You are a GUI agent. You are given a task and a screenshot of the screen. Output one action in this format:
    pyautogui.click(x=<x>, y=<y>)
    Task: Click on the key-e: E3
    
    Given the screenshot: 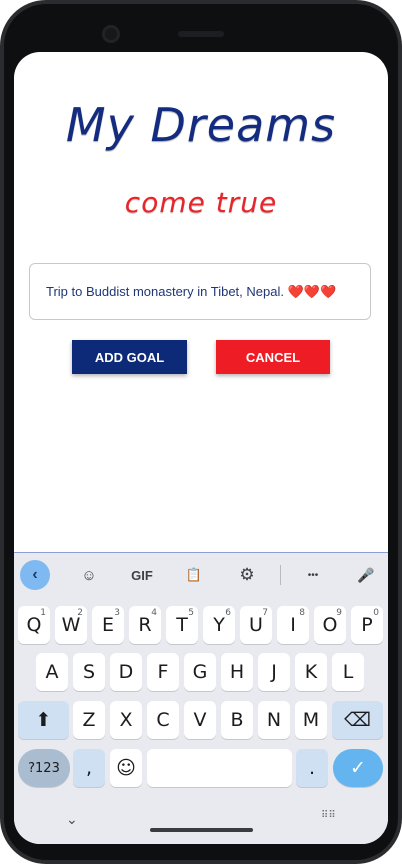 What is the action you would take?
    pyautogui.click(x=108, y=625)
    